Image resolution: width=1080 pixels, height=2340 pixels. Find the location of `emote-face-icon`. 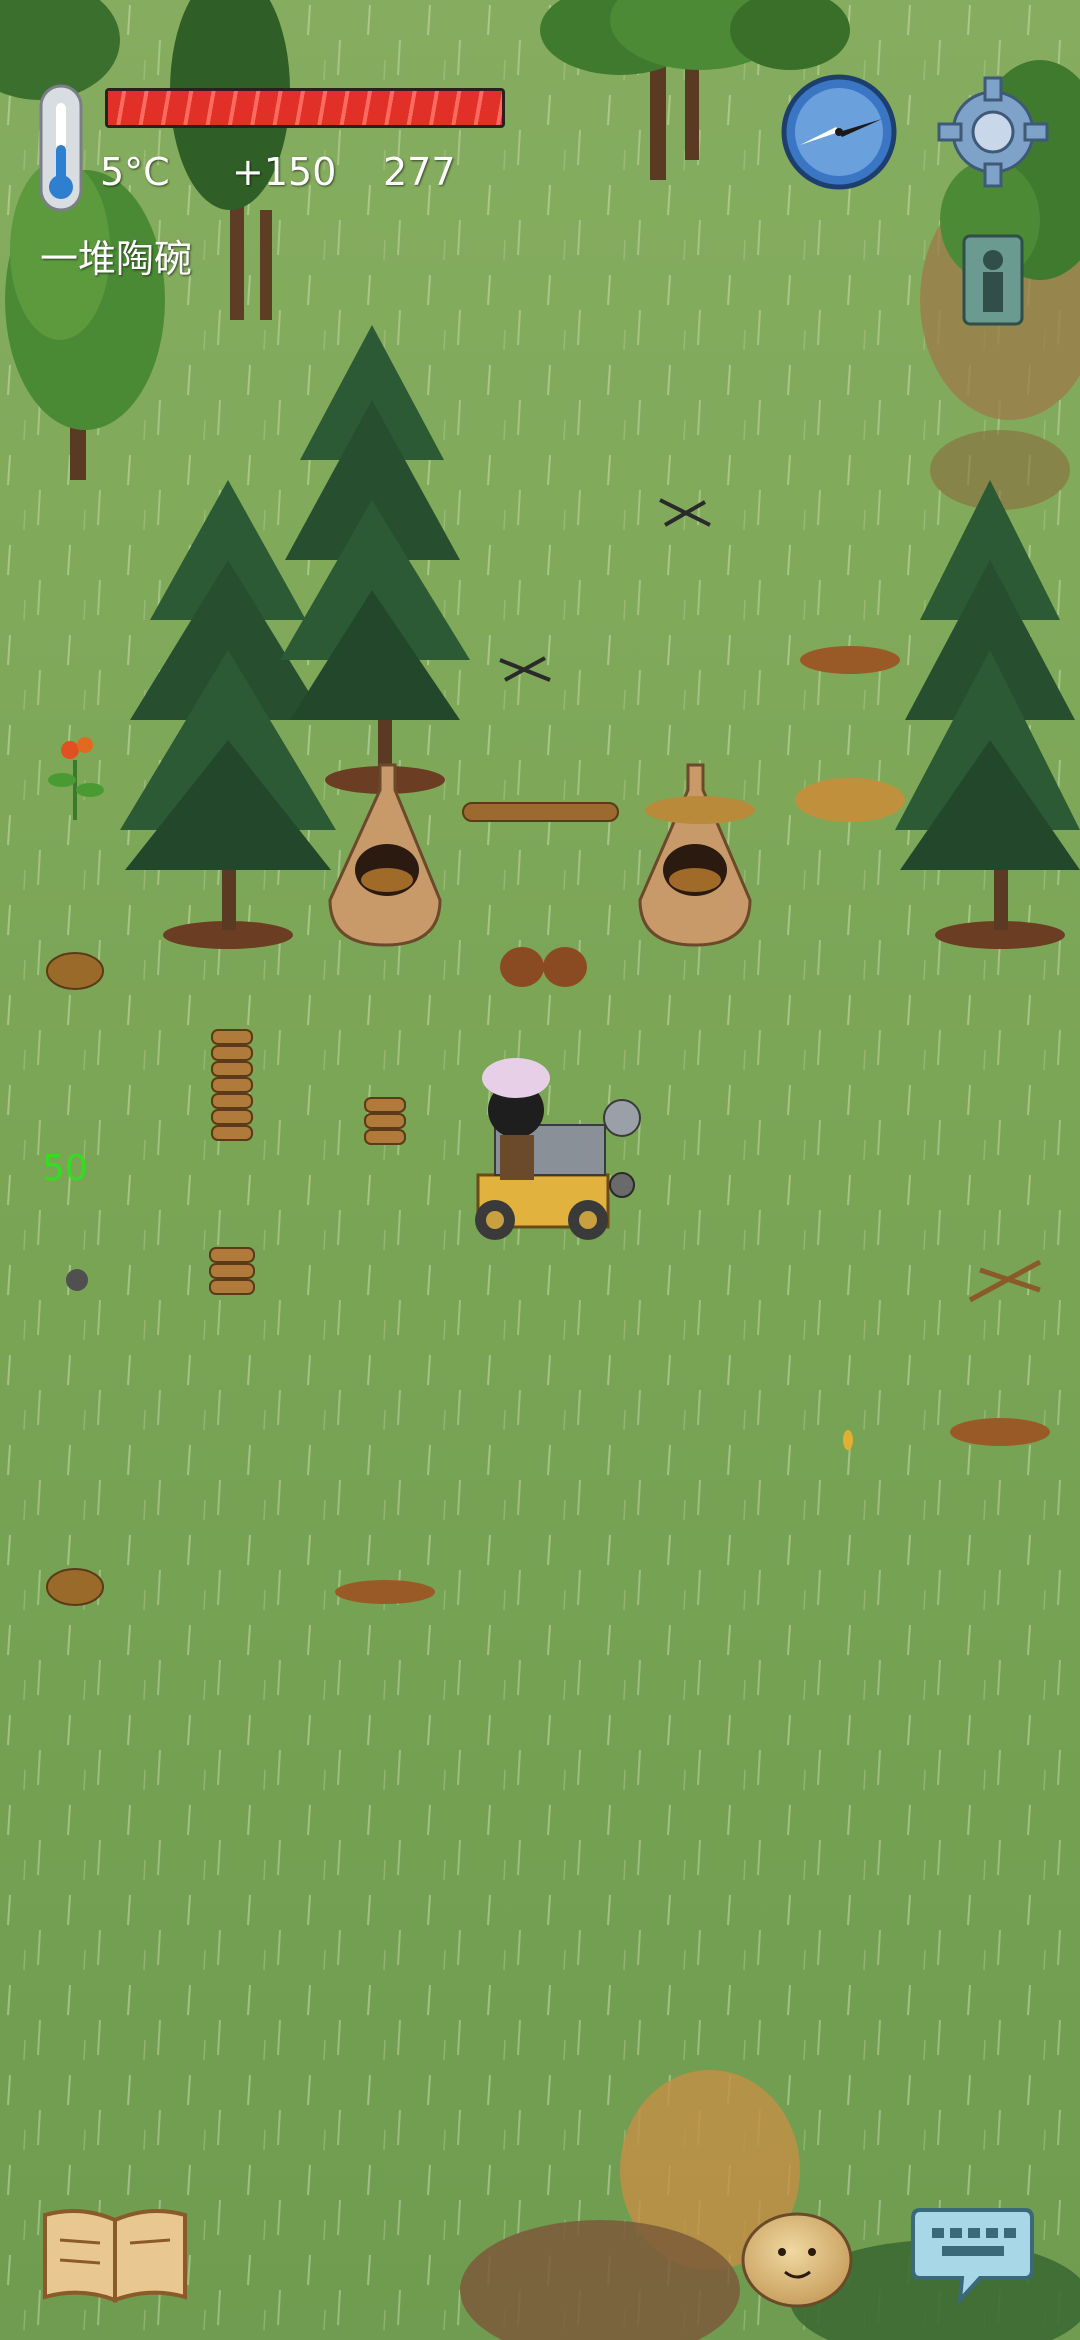

emote-face-icon is located at coordinates (797, 2260).